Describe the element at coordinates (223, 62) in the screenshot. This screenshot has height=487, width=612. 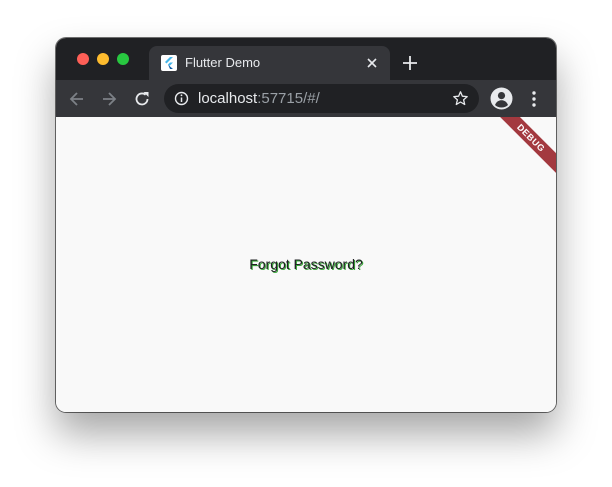
I see `tab-title: Flutter Demo` at that location.